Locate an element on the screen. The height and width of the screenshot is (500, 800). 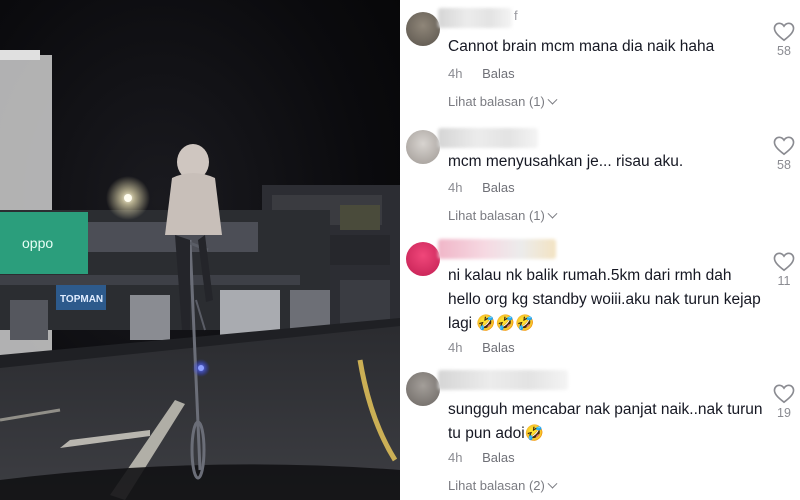
username-fragment: f is located at coordinates (516, 15).